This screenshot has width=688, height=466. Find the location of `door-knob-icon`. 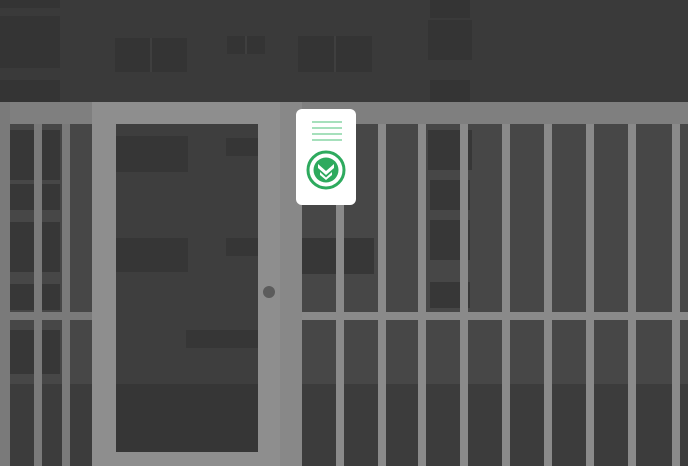

door-knob-icon is located at coordinates (269, 292).